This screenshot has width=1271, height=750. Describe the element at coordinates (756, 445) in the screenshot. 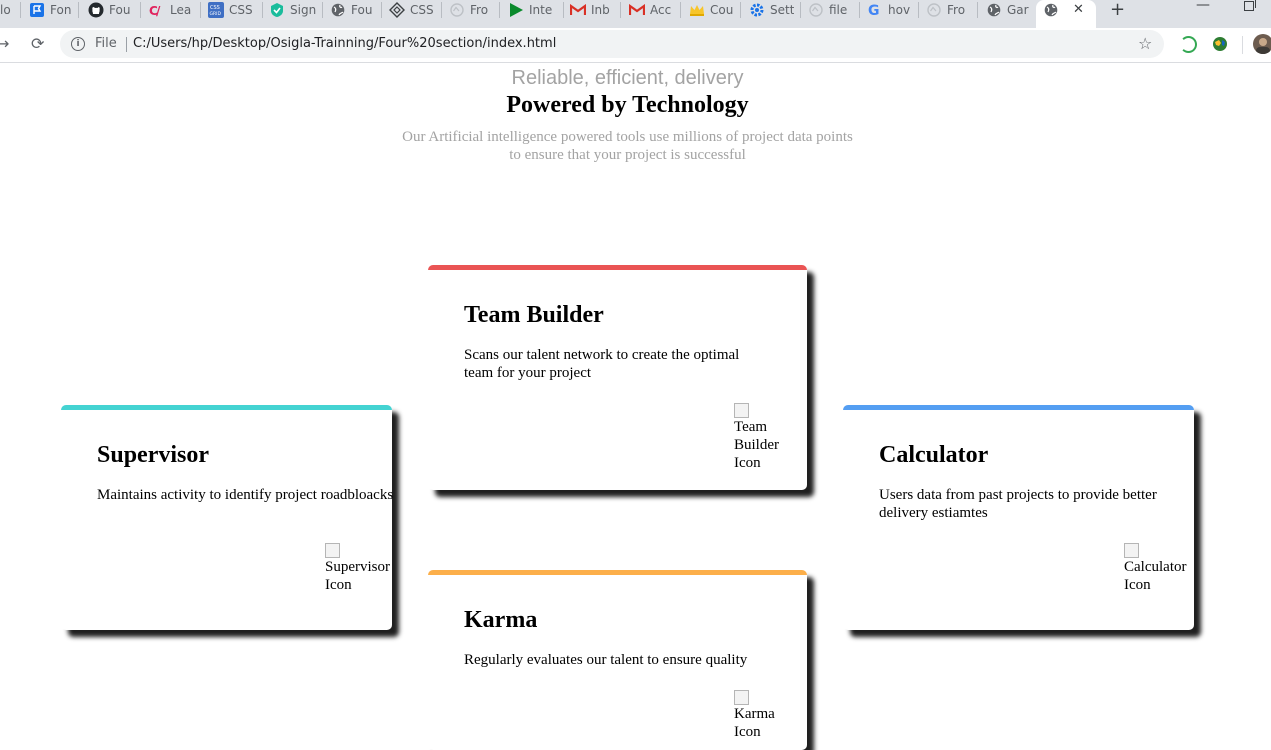

I see `icon-alt-text: Team Builder Icon` at that location.